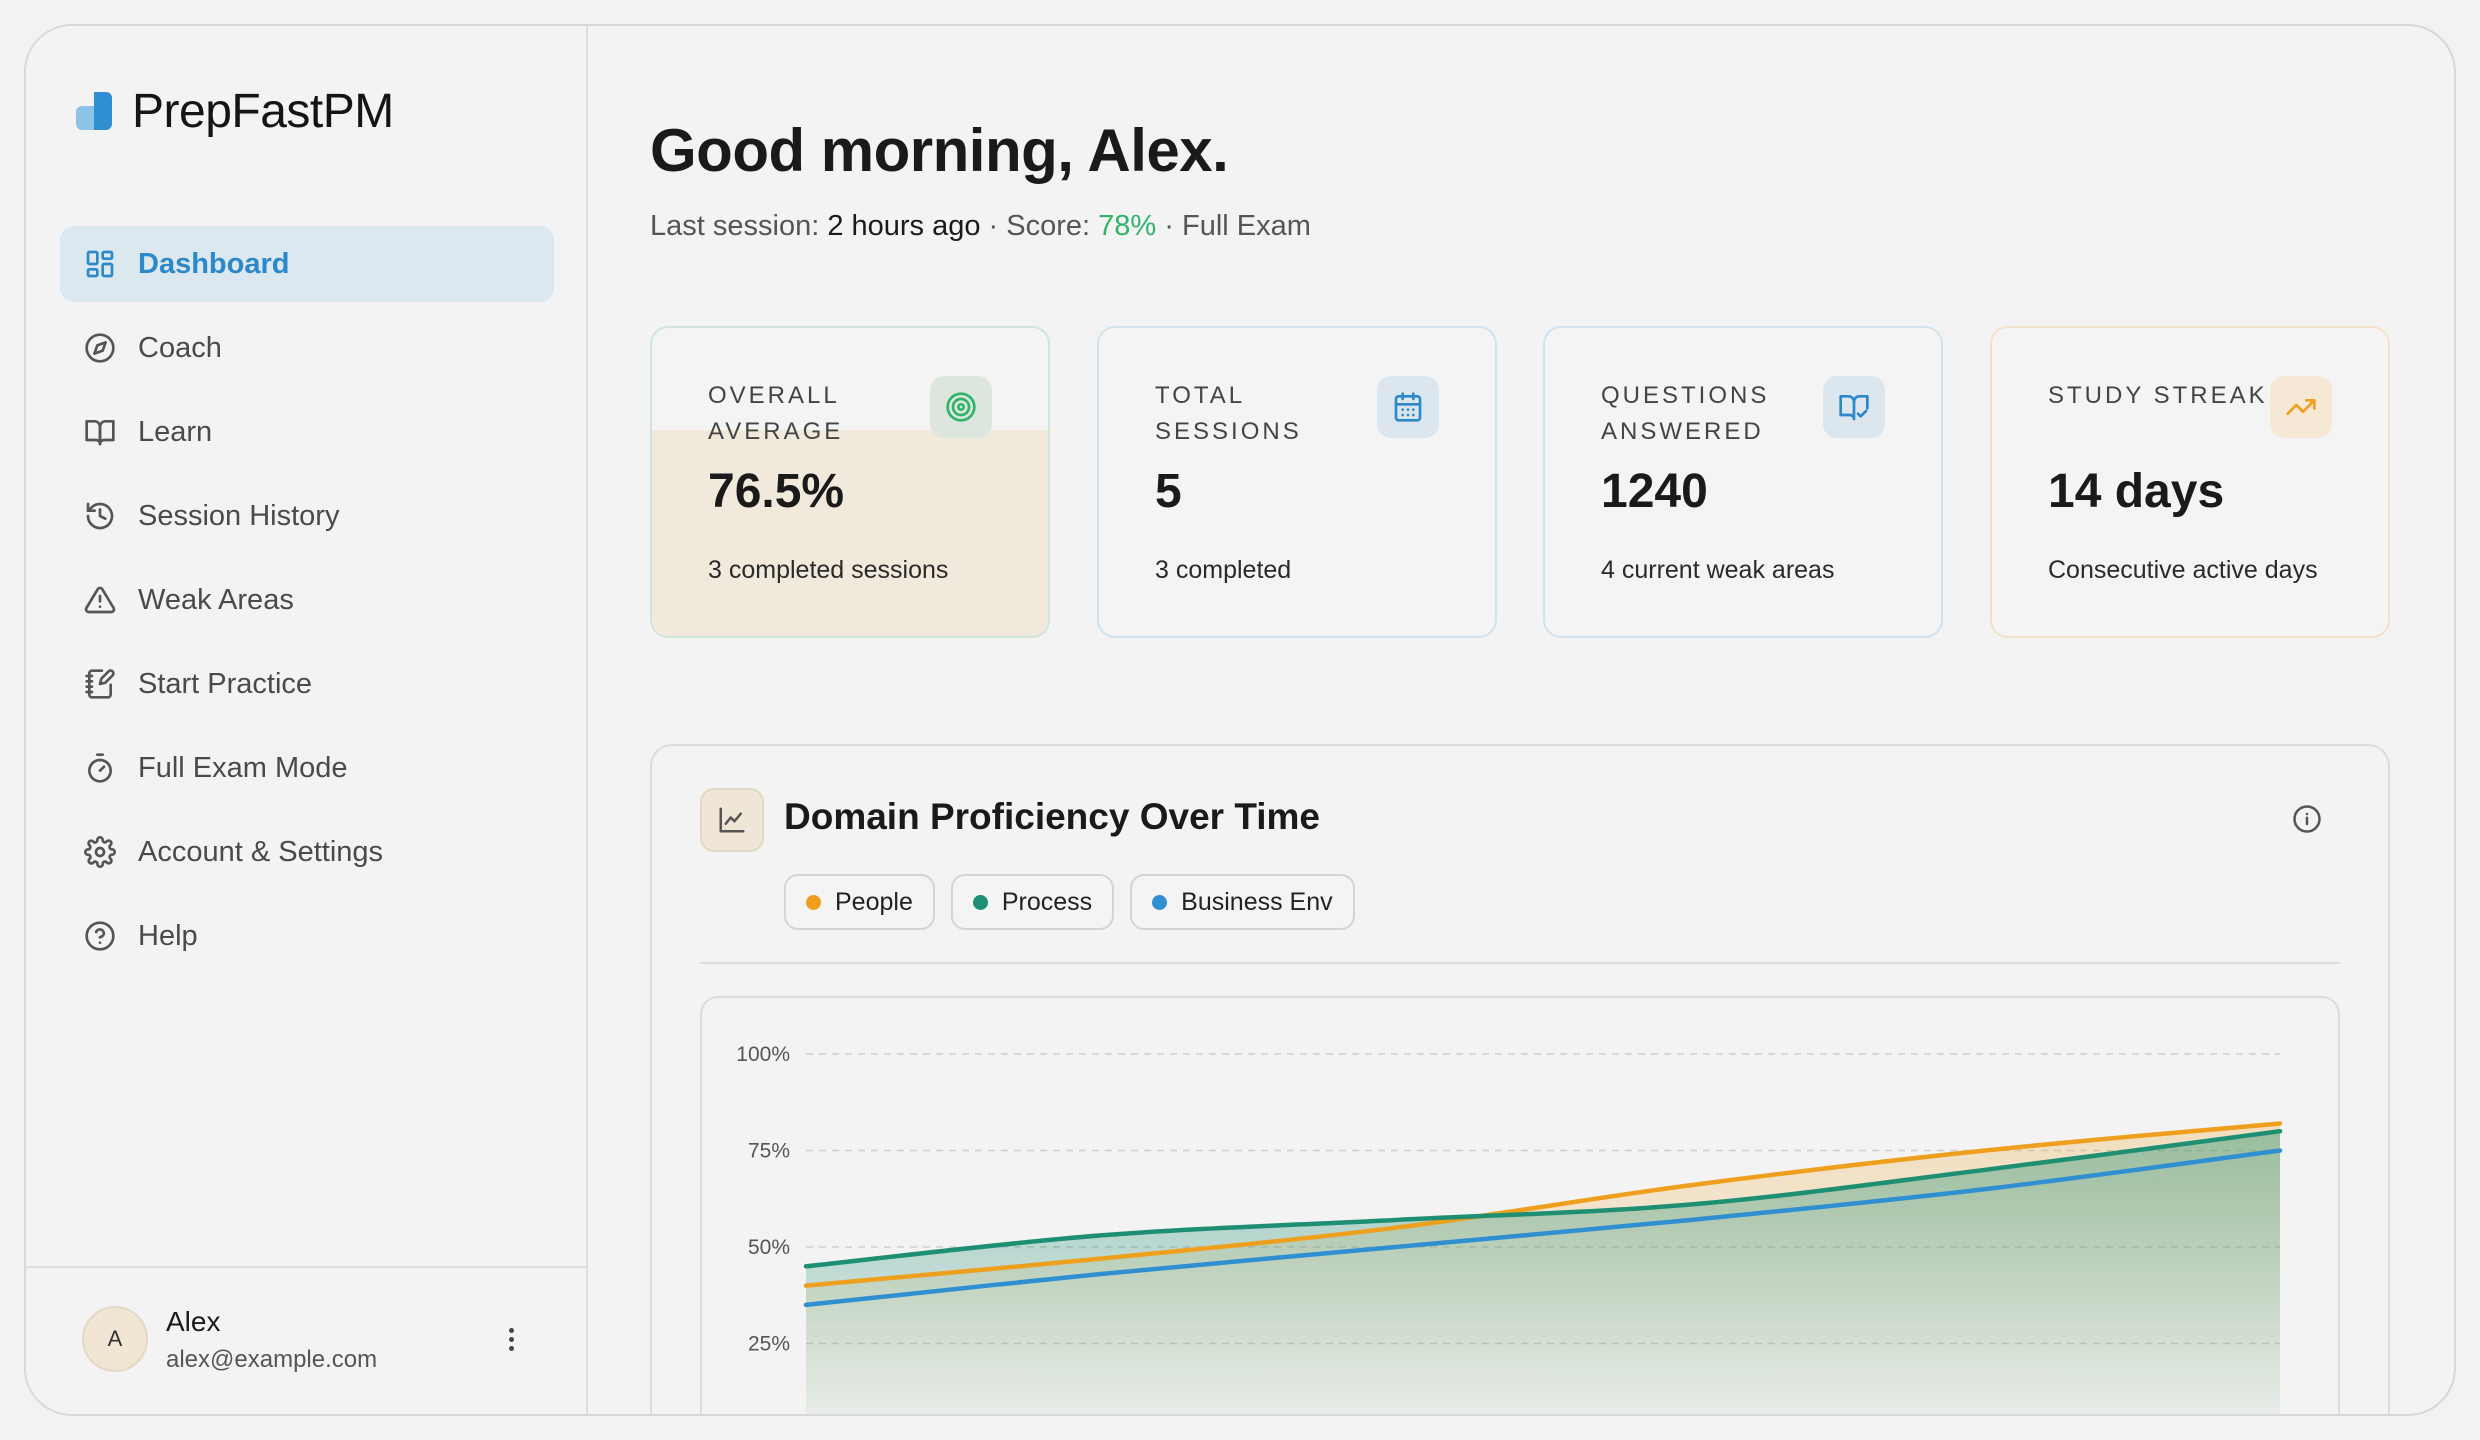 The height and width of the screenshot is (1440, 2480). I want to click on legend-toggle-people: People, so click(859, 902).